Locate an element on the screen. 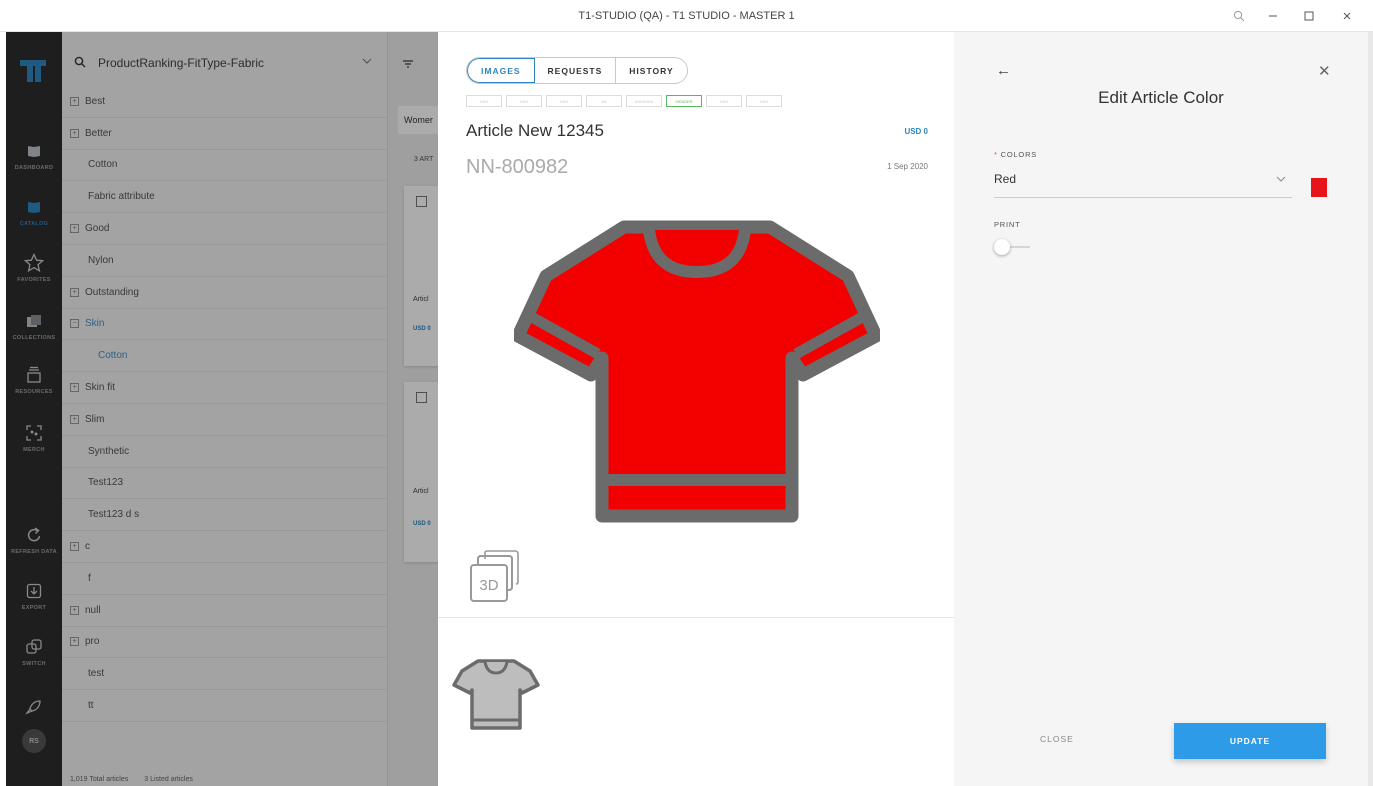  attribute-chip-gender: GENDER is located at coordinates (684, 101).